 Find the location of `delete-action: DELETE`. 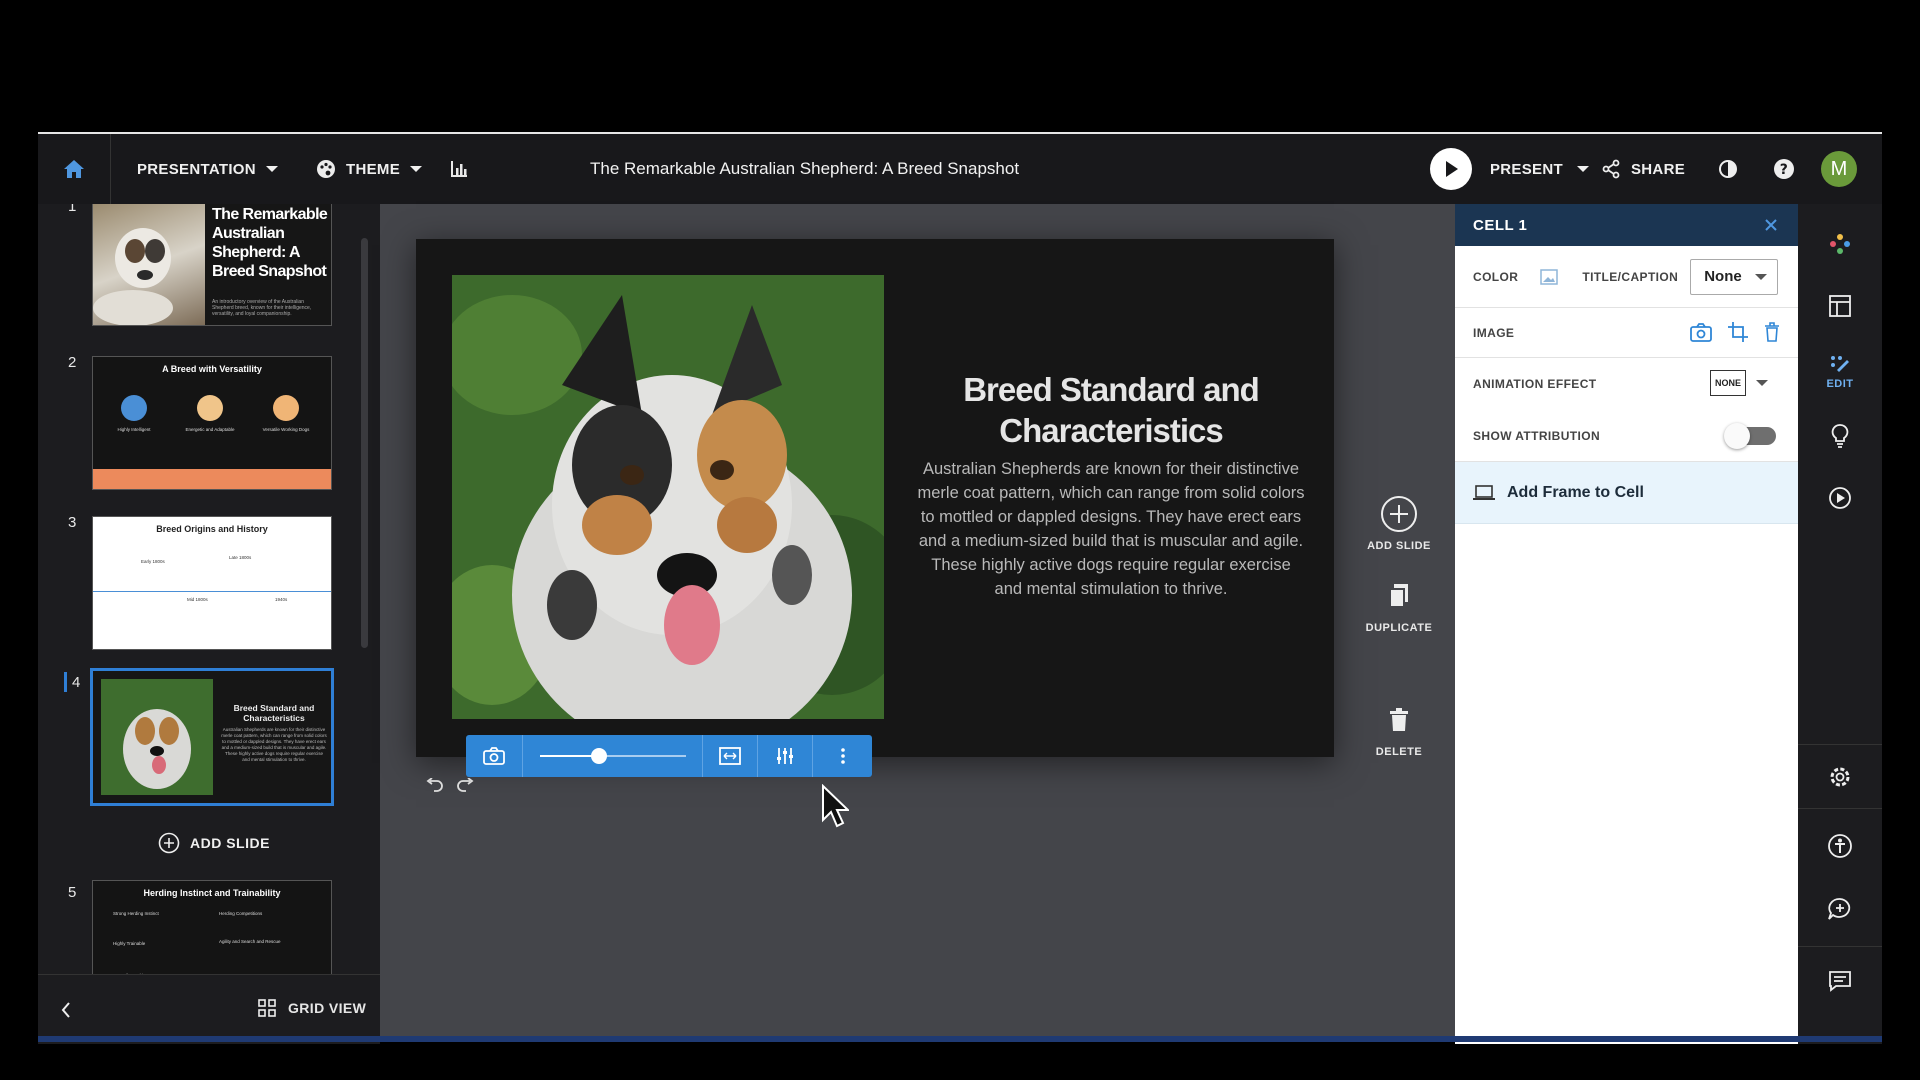

delete-action: DELETE is located at coordinates (1399, 728).